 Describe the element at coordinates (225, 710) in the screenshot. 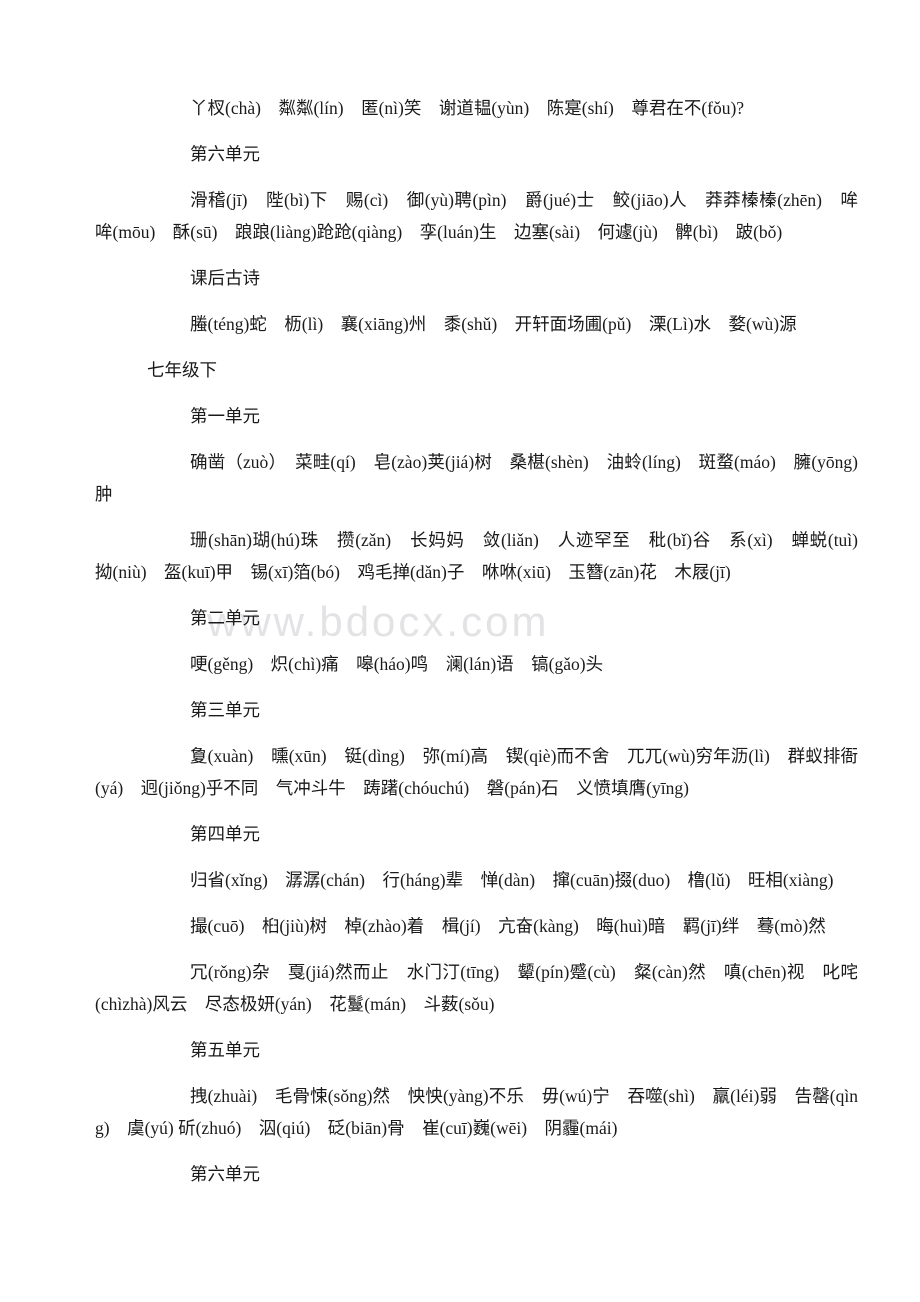

I see `heading-unit-3: 第三单元` at that location.